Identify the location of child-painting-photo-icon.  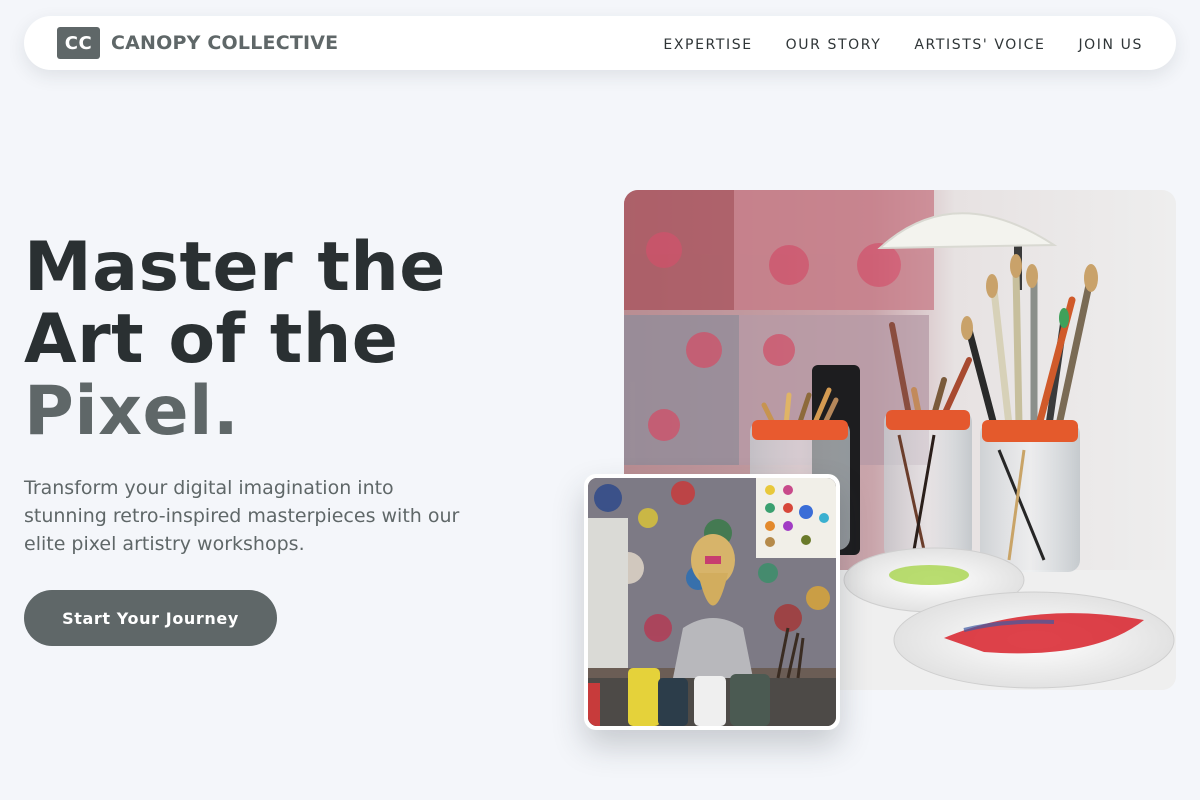
(712, 602).